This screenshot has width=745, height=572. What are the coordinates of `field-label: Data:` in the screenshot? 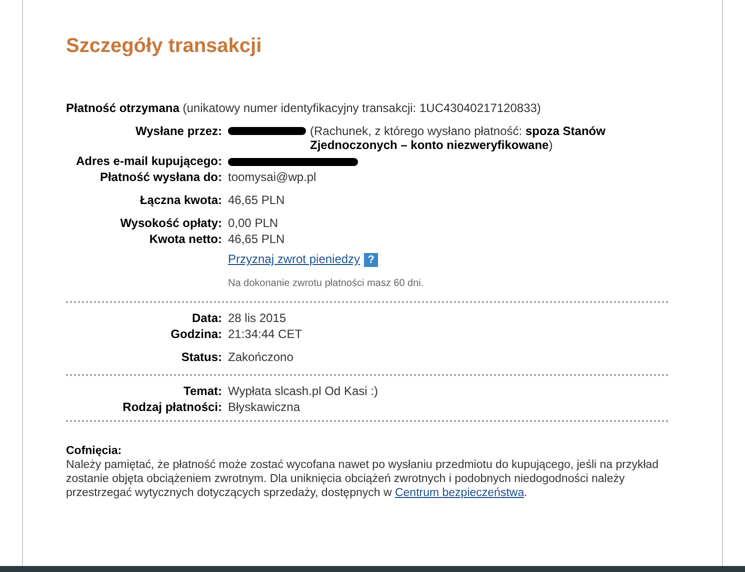 It's located at (206, 317).